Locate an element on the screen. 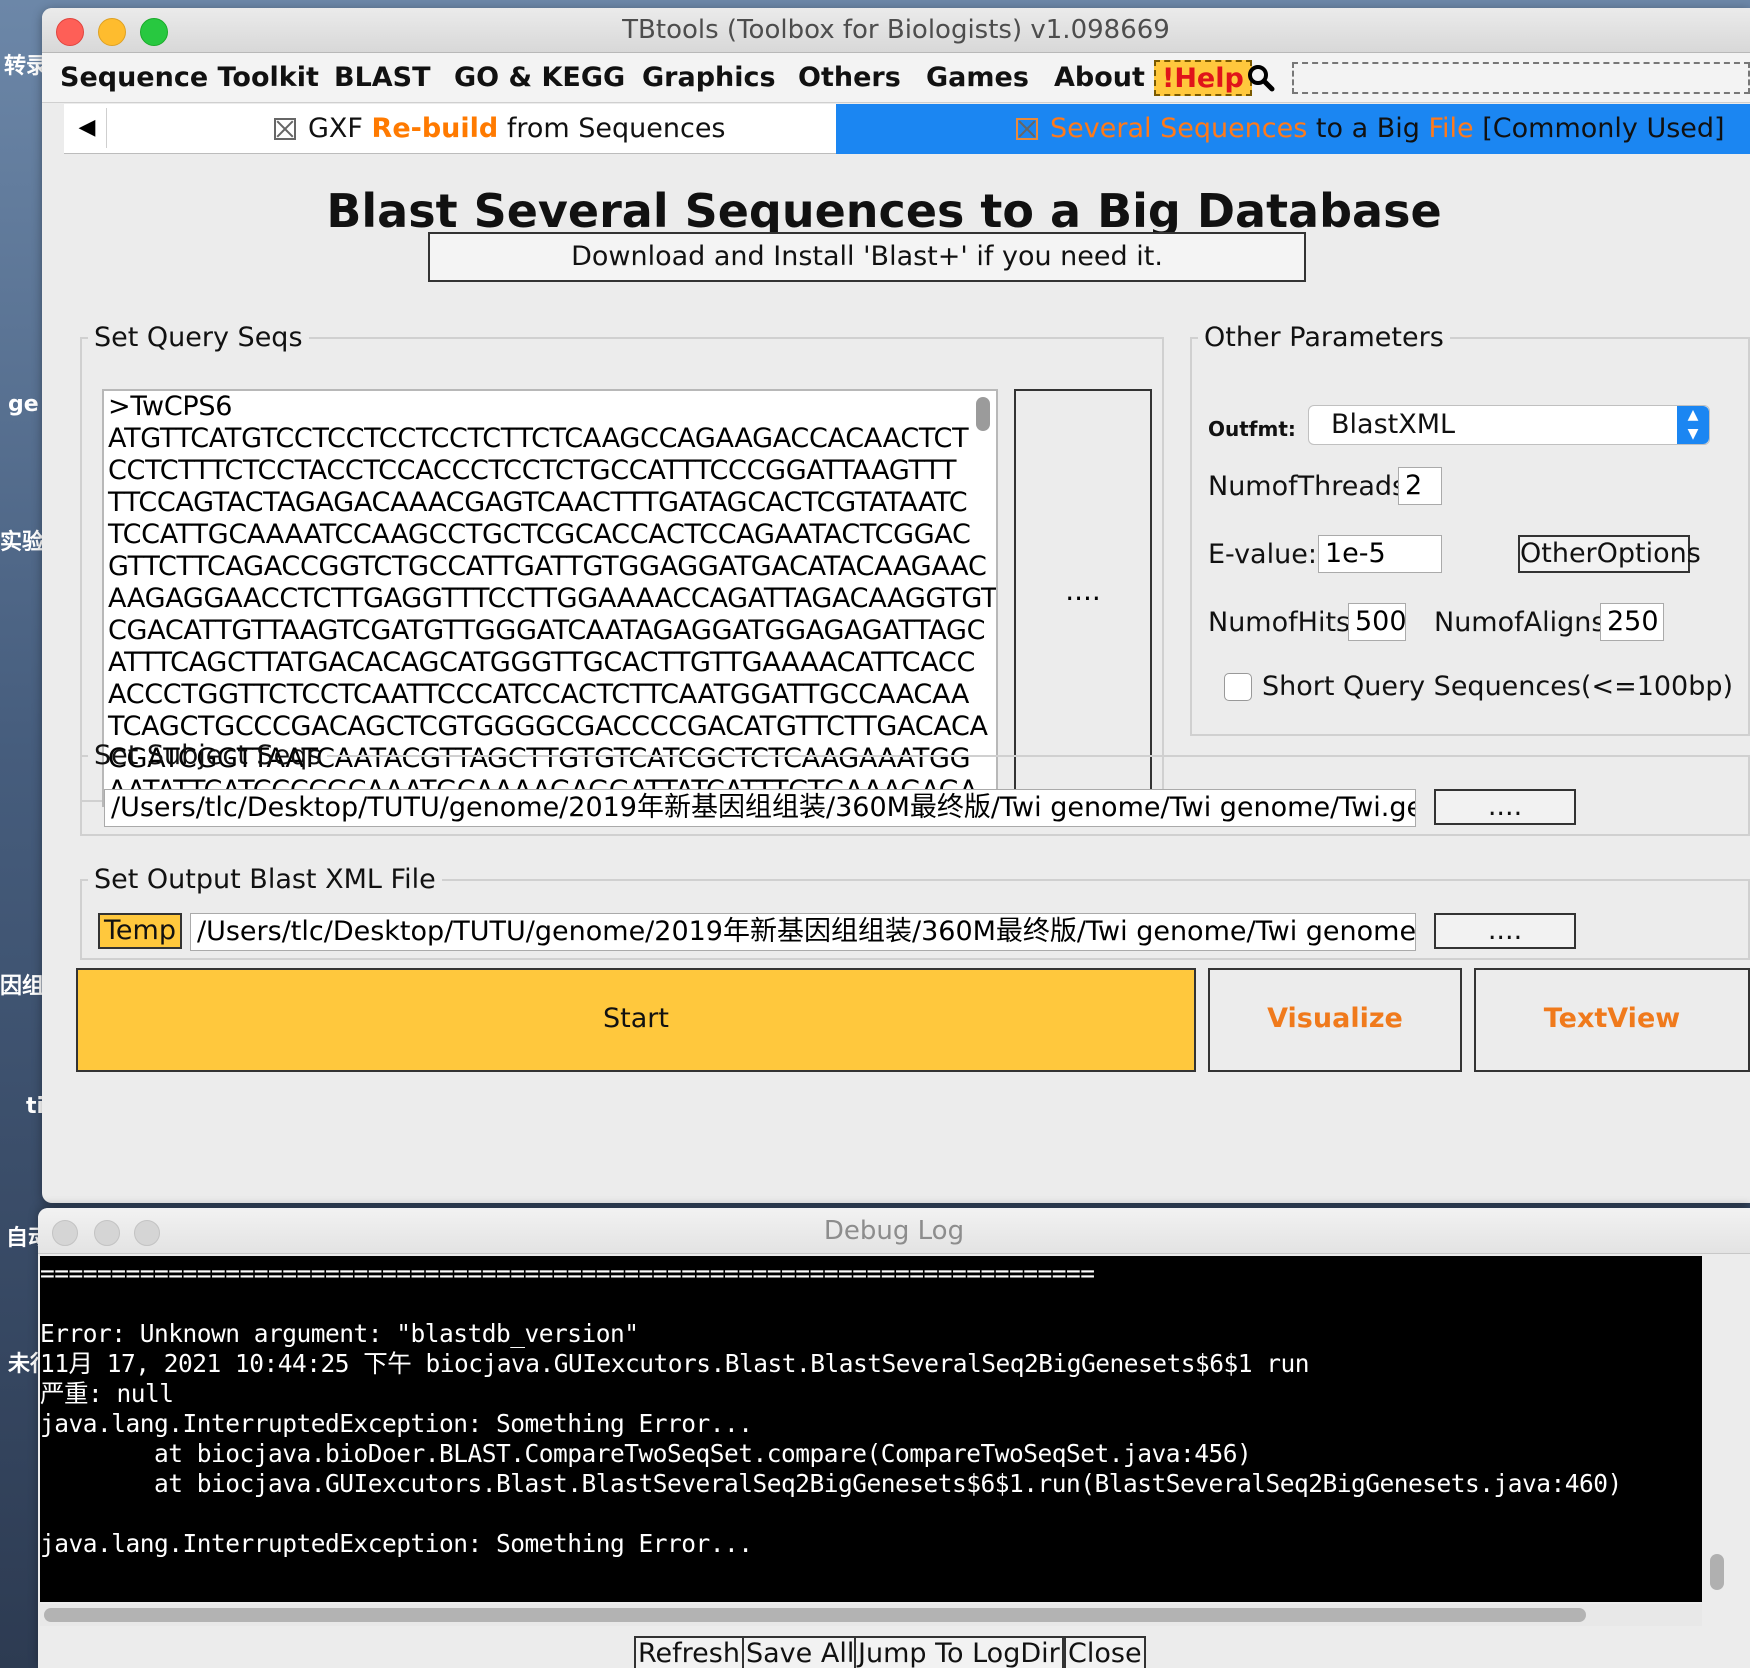 The width and height of the screenshot is (1750, 1668). aligns-label: NumofAligns: is located at coordinates (1524, 622).